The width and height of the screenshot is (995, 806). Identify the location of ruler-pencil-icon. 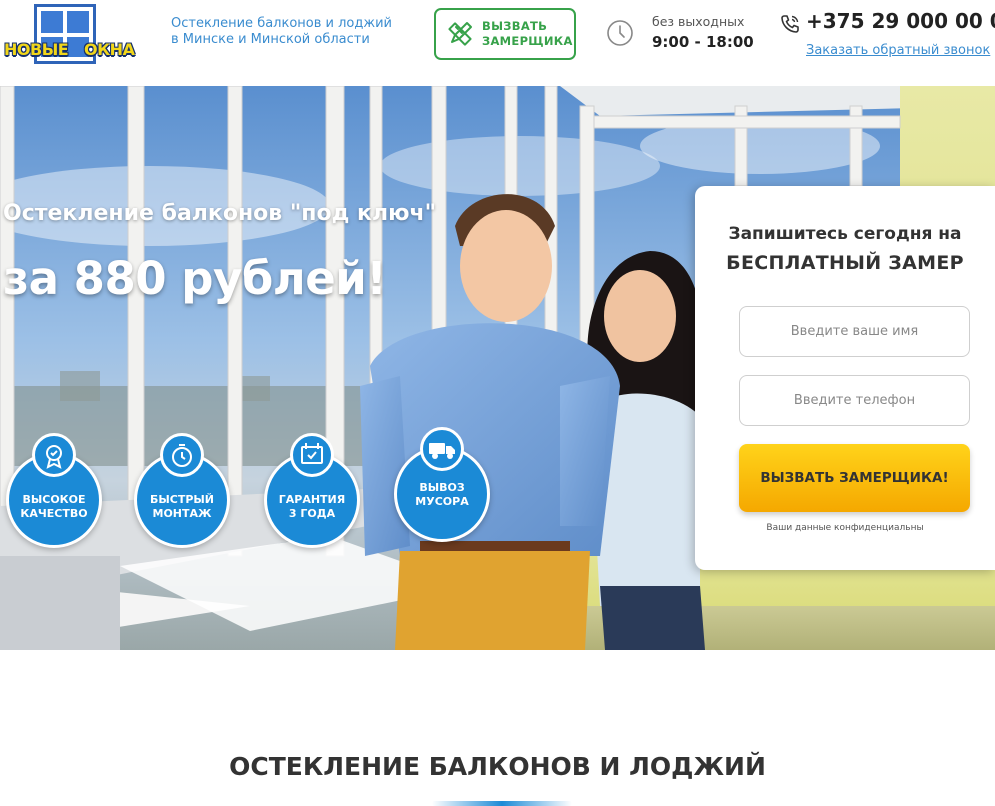
(460, 34).